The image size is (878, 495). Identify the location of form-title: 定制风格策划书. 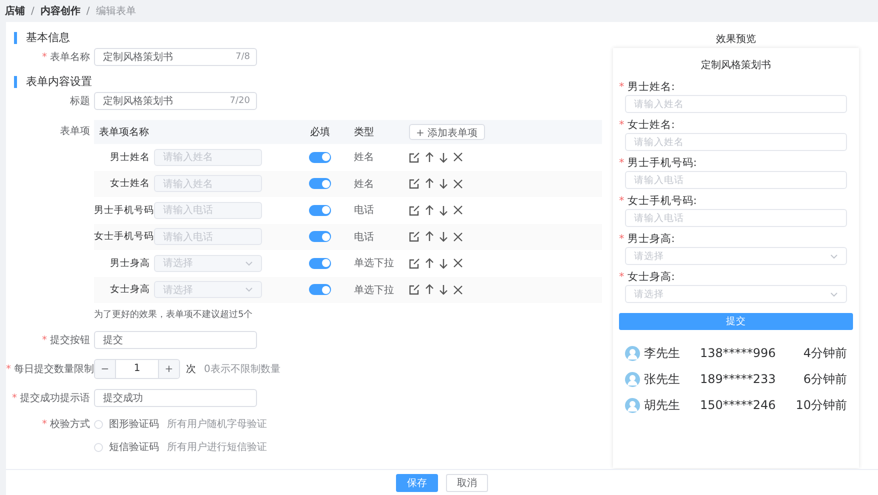
(736, 65).